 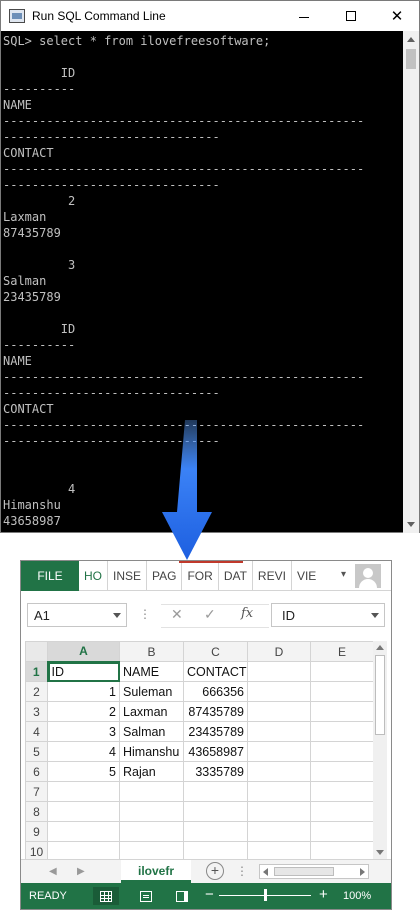 What do you see at coordinates (215, 651) in the screenshot?
I see `column-header: C` at bounding box center [215, 651].